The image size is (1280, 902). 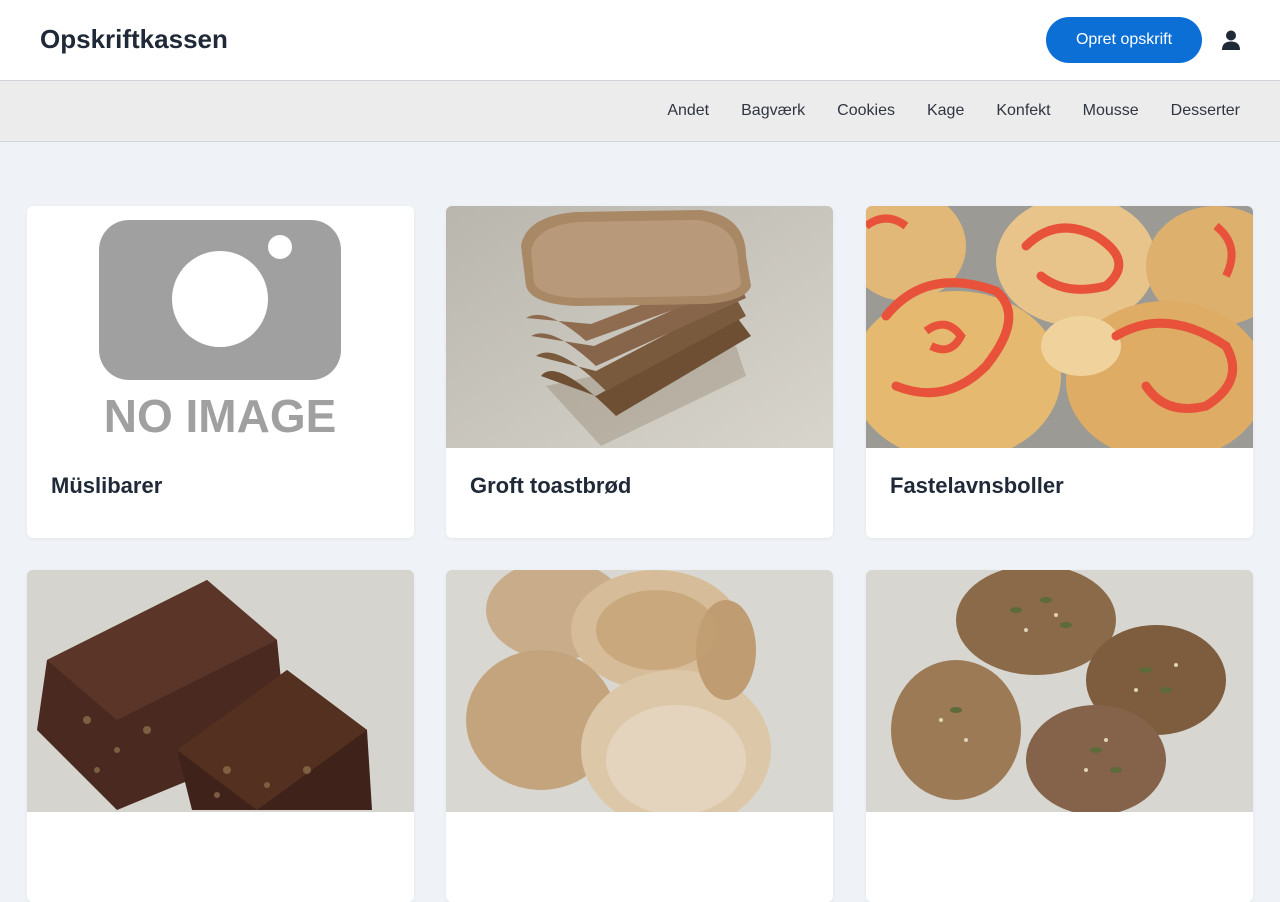 I want to click on no-image-text: NO IMAGE, so click(x=220, y=416).